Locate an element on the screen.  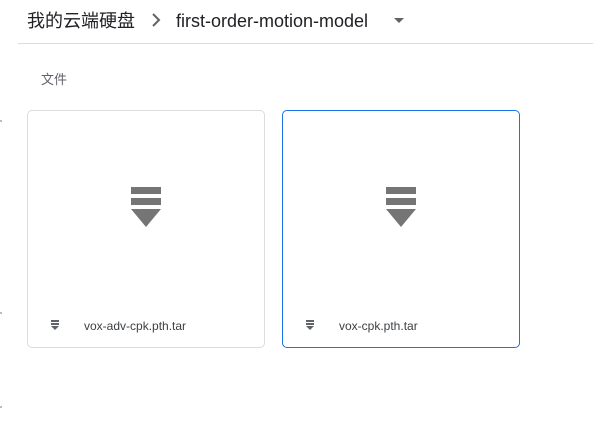
file-card-footer: vox-adv-cpk.pth.tar is located at coordinates (146, 326).